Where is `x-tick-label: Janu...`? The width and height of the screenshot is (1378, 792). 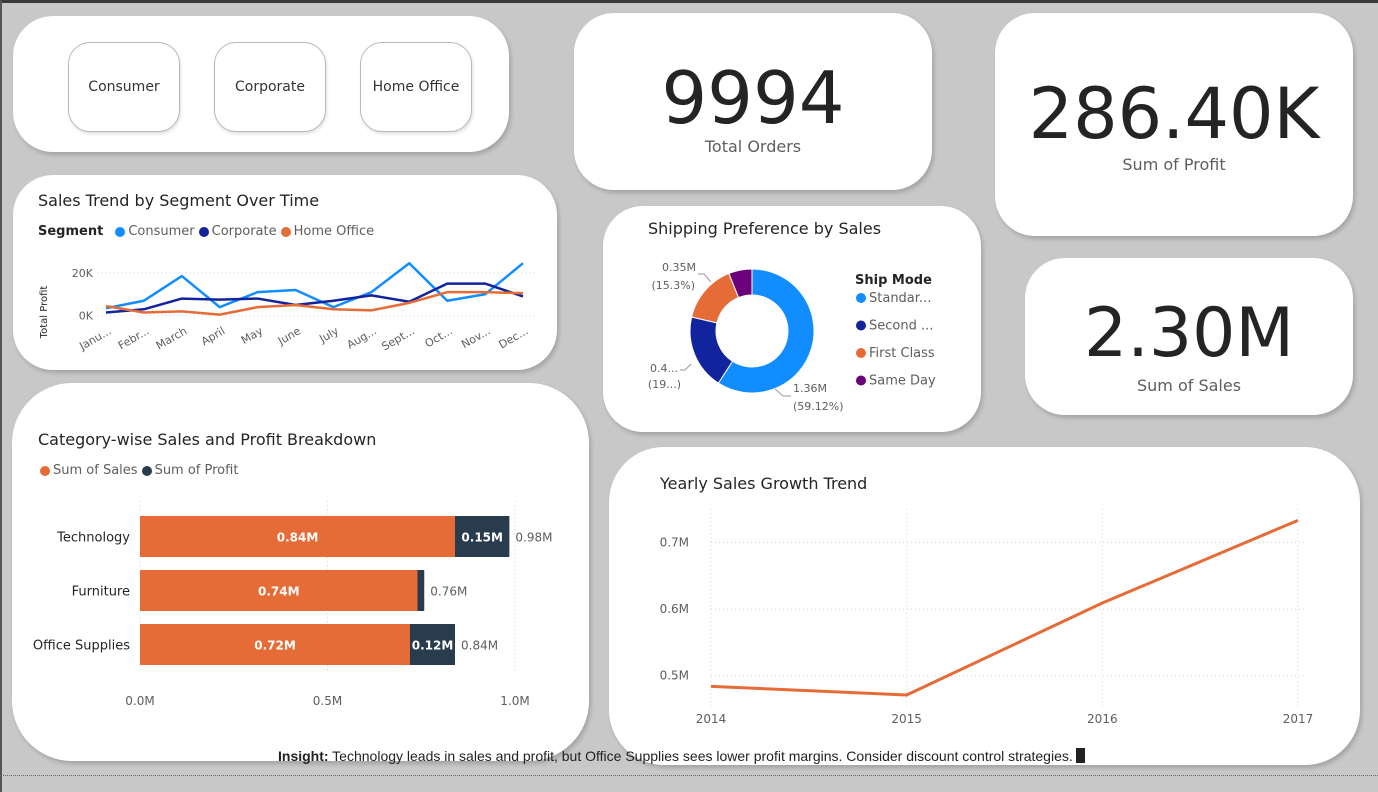
x-tick-label: Janu... is located at coordinates (94, 338).